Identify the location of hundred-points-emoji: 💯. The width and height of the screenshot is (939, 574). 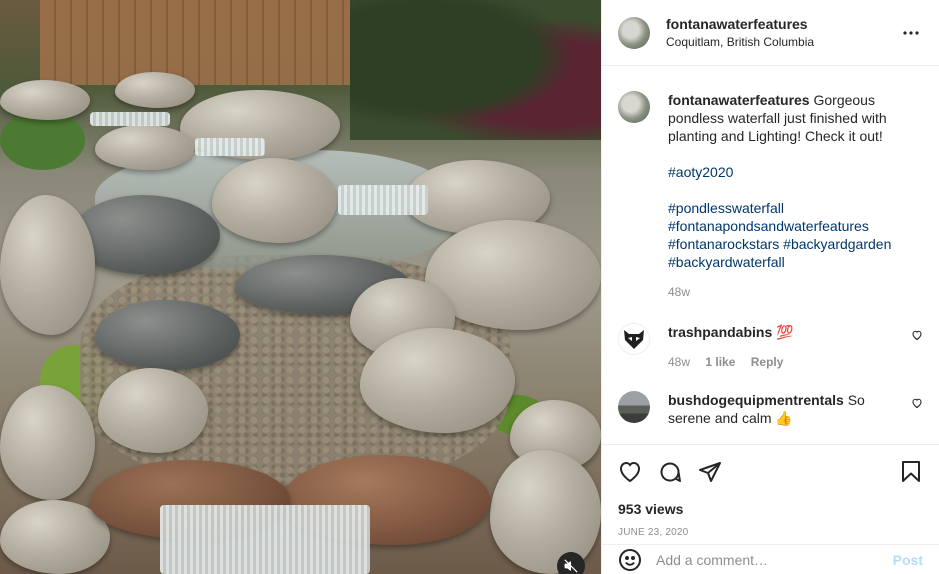
(785, 332).